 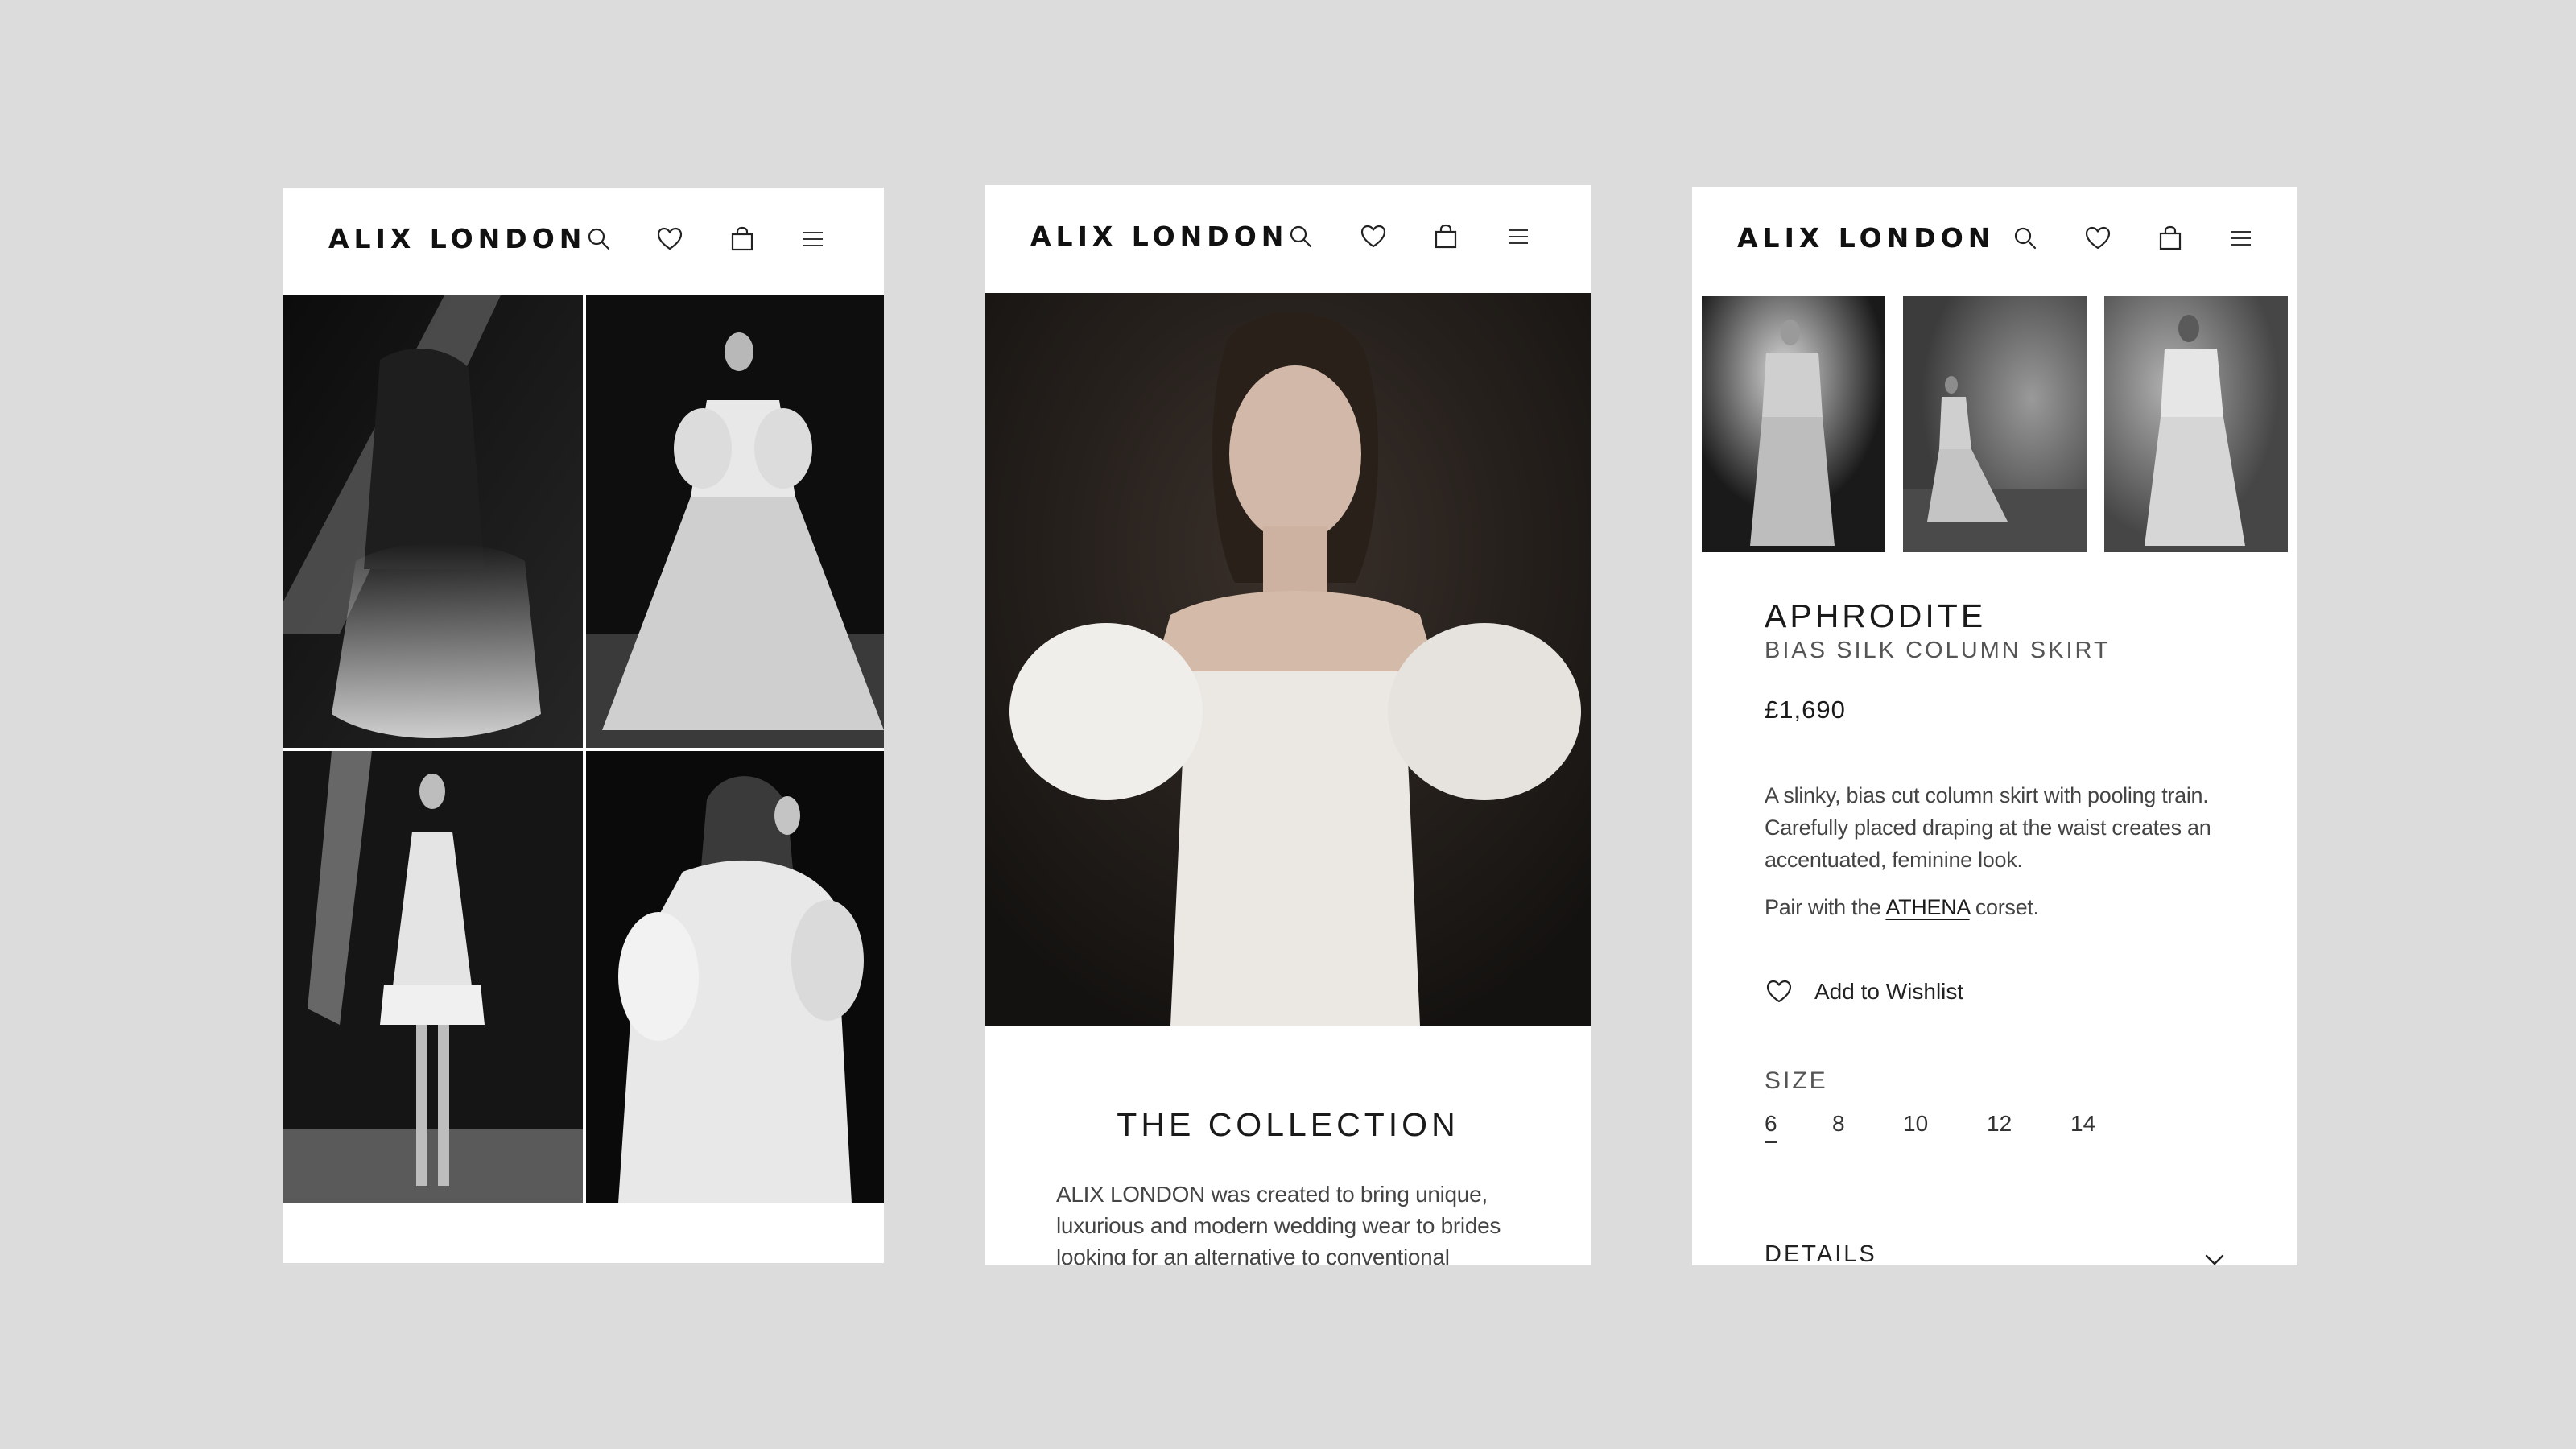 I want to click on product-name: APHRODITE, so click(x=1876, y=615).